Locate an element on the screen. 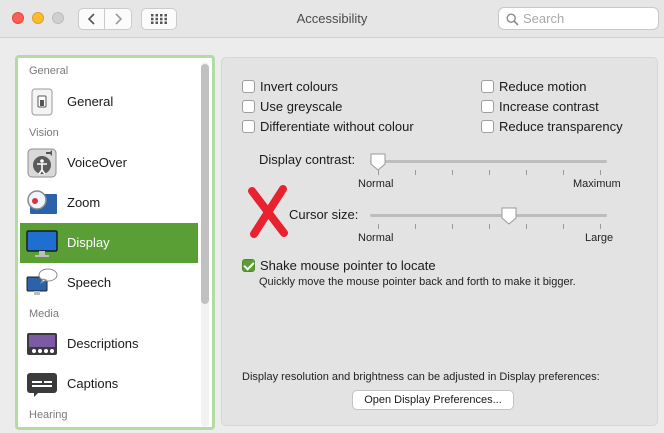 This screenshot has width=664, height=433. section-general: General is located at coordinates (49, 71).